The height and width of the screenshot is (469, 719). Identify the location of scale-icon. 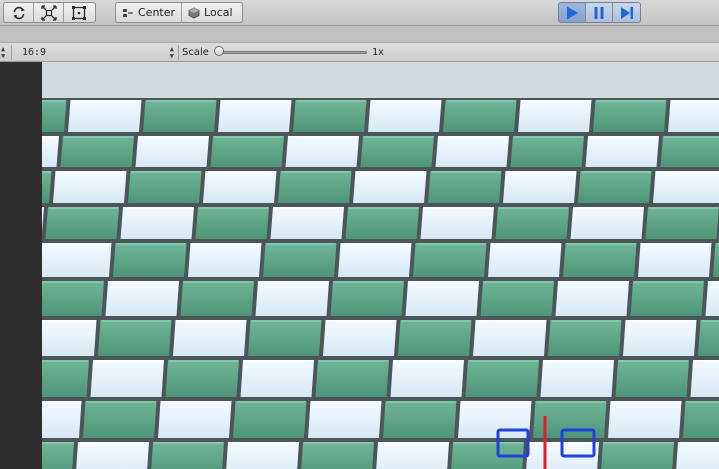
(48, 12).